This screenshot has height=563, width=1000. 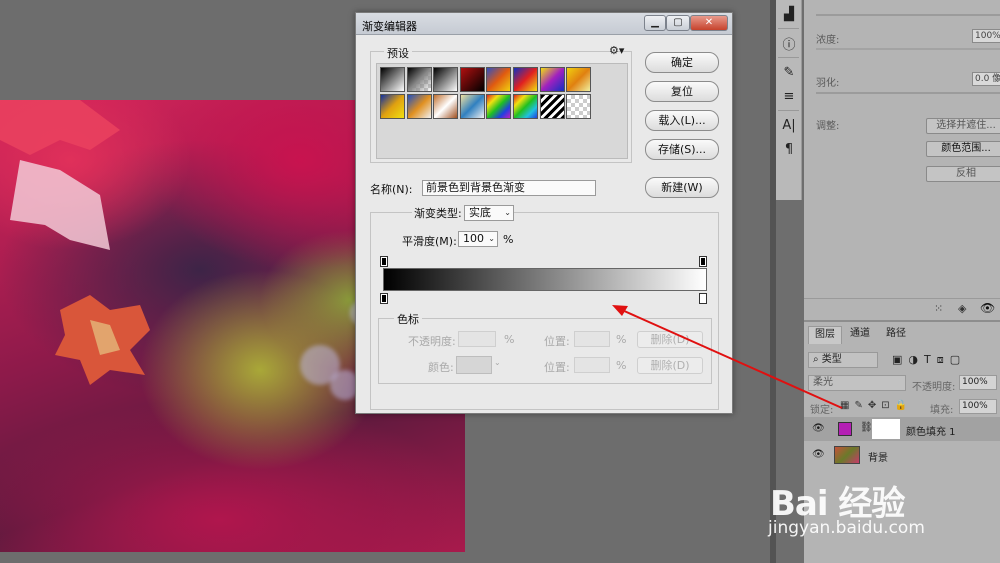 I want to click on baidu-jingyan-watermark: Bai 经验 jingyan.baidu.com, so click(x=884, y=502).